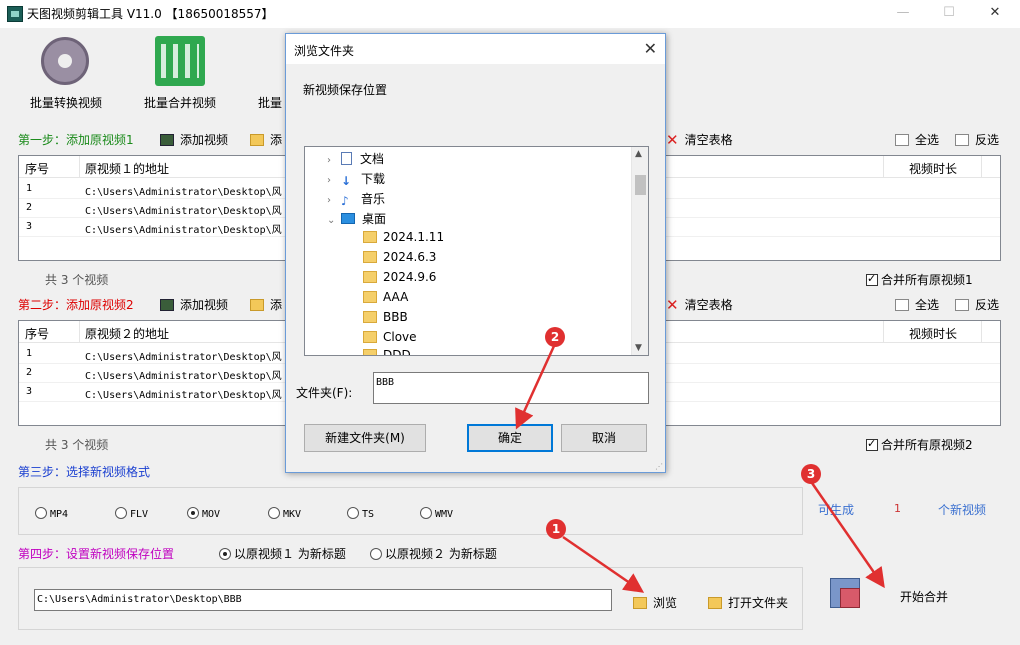 This screenshot has height=645, width=1020. I want to click on annotation-badge-3: 3, so click(811, 474).